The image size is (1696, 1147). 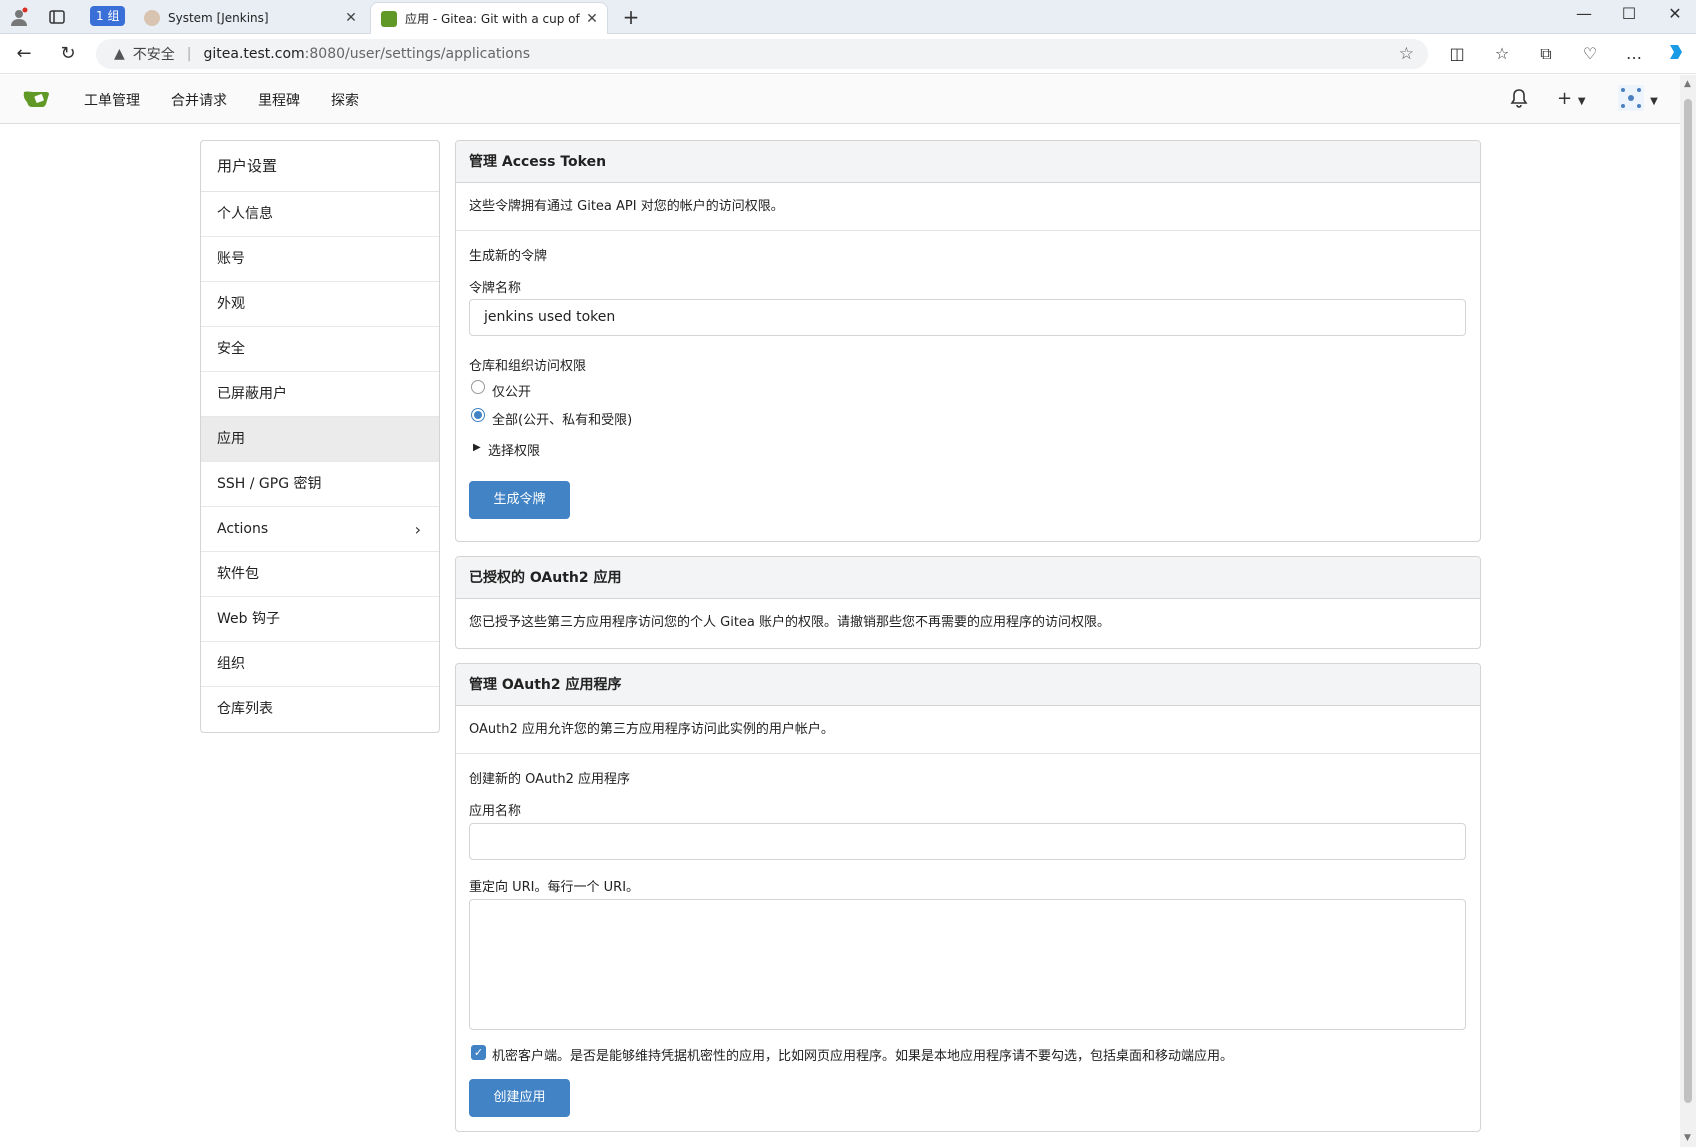 What do you see at coordinates (1654, 101) in the screenshot?
I see `chevron-down-icon: ▼` at bounding box center [1654, 101].